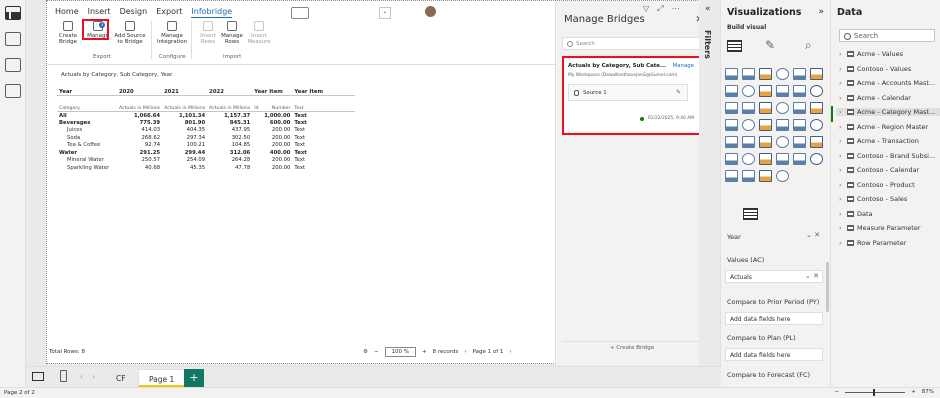 The width and height of the screenshot is (940, 398). I want to click on zoom-in-button: +, so click(424, 352).